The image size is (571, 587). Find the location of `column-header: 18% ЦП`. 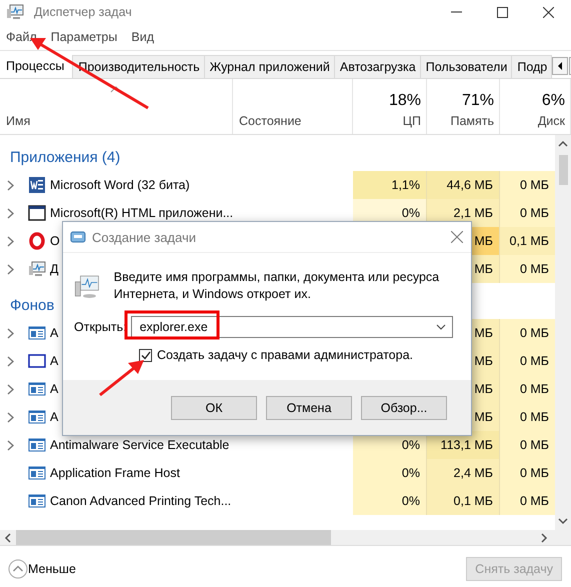

column-header: 18% ЦП is located at coordinates (390, 106).